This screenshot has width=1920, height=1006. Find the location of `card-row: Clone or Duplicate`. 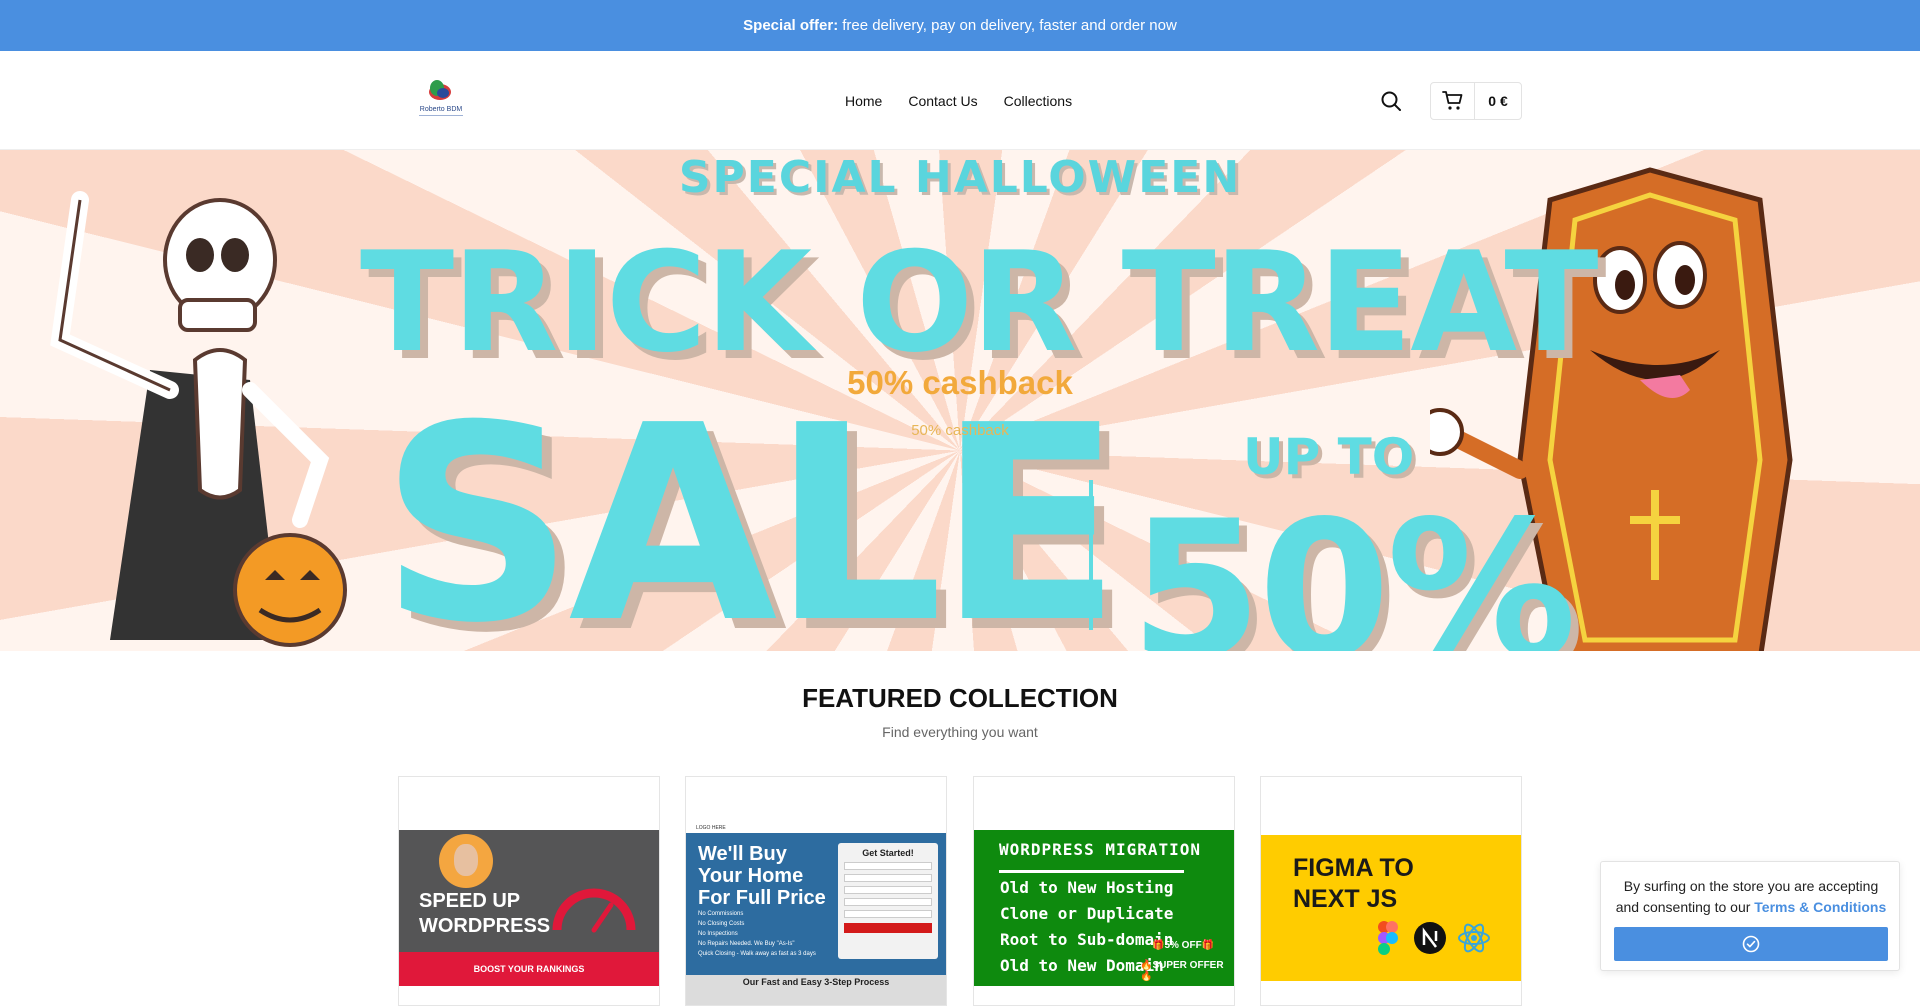

card-row: Clone or Duplicate is located at coordinates (1087, 913).